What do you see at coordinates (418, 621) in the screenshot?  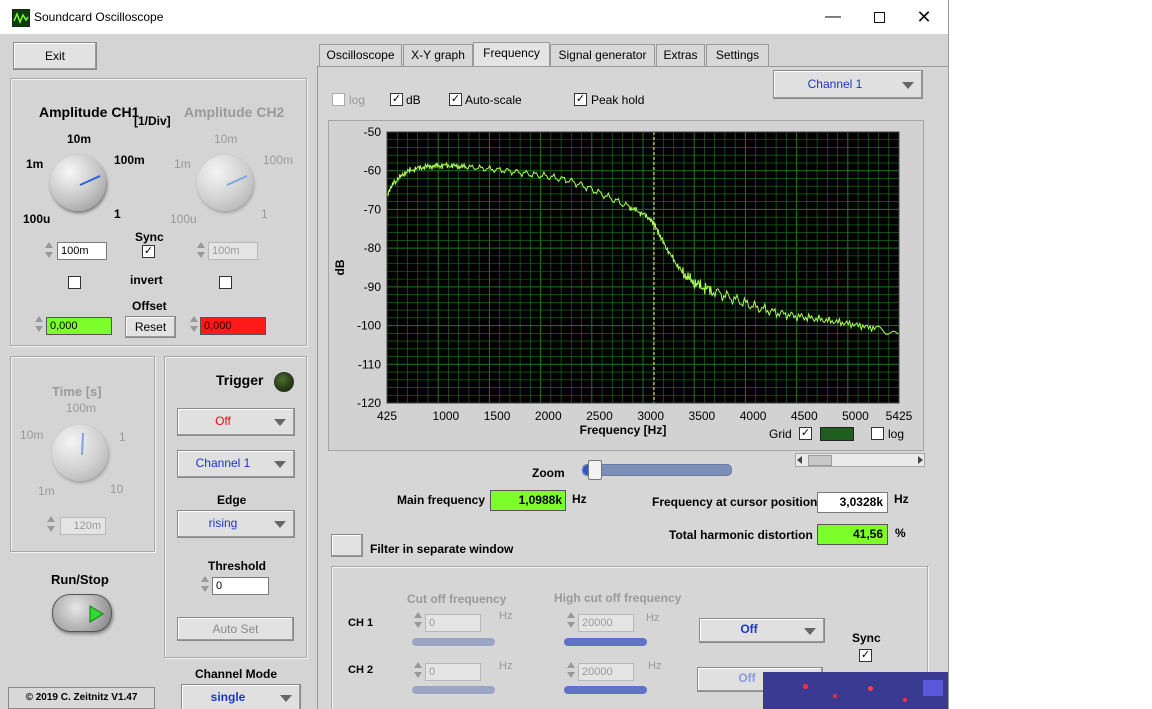 I see `ch1-cutoff-spinner` at bounding box center [418, 621].